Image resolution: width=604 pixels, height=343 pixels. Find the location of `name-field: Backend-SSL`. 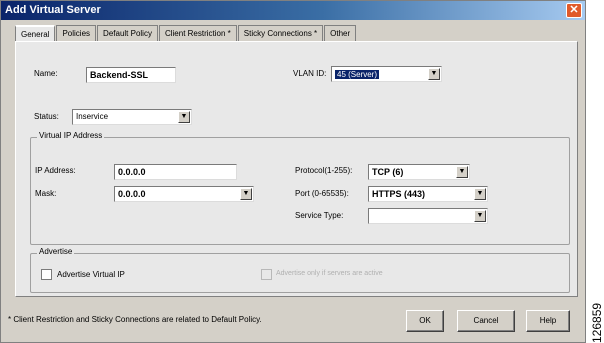

name-field: Backend-SSL is located at coordinates (131, 75).